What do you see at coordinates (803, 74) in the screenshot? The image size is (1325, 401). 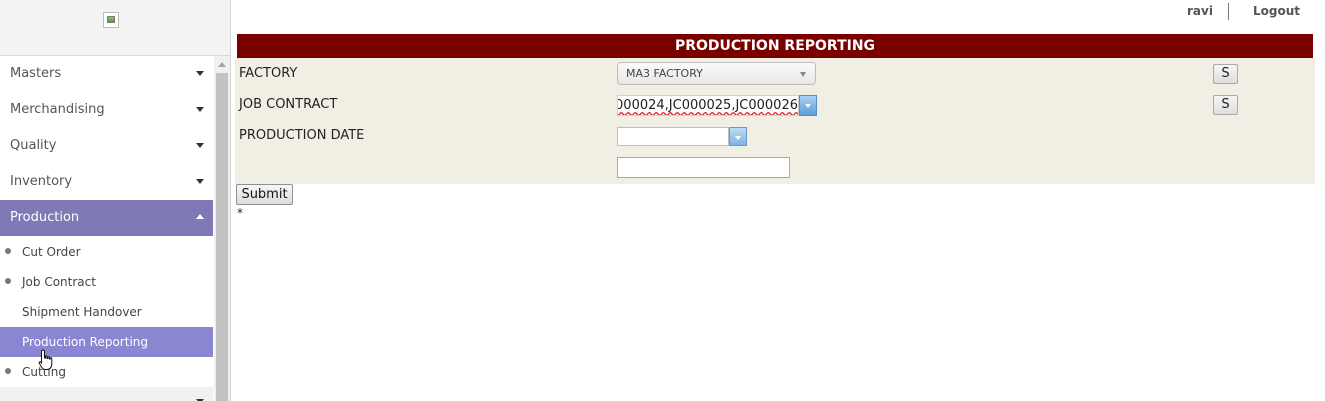 I see `dropdown-arrow-icon` at bounding box center [803, 74].